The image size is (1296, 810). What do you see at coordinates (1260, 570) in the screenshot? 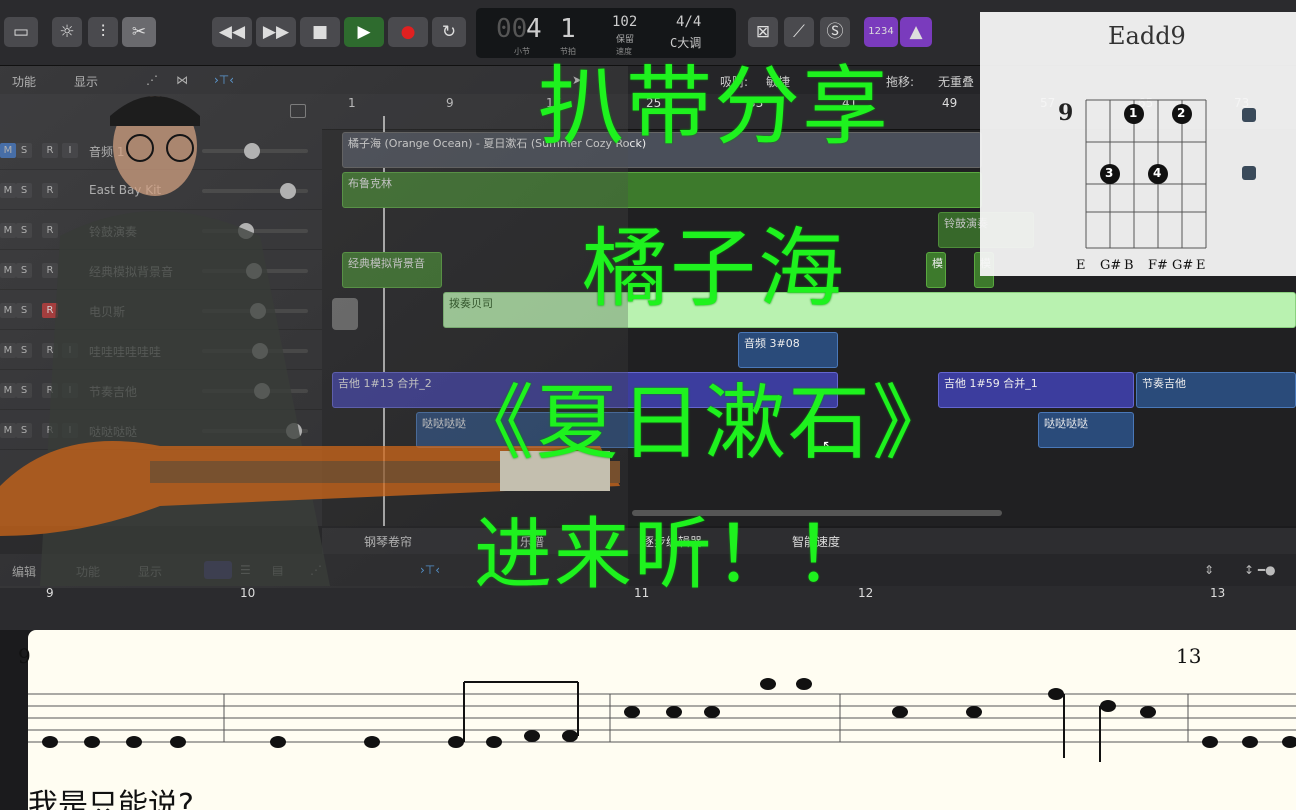
I see `zoom-slider: ↕ ━●` at bounding box center [1260, 570].